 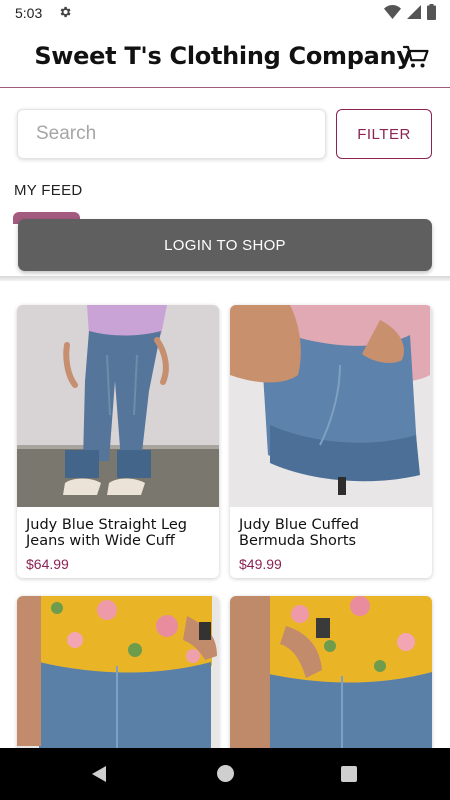 I want to click on search-box, so click(x=171, y=134).